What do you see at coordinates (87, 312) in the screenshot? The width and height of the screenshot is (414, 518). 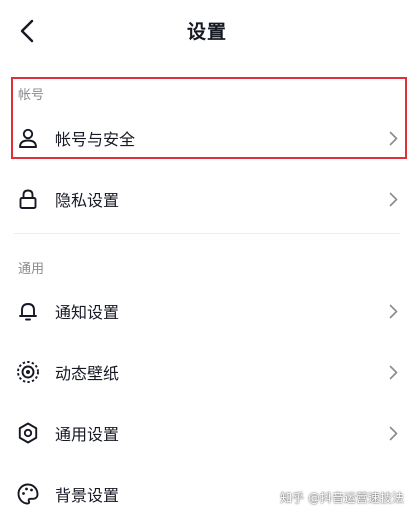 I see `row-label: 通知设置` at bounding box center [87, 312].